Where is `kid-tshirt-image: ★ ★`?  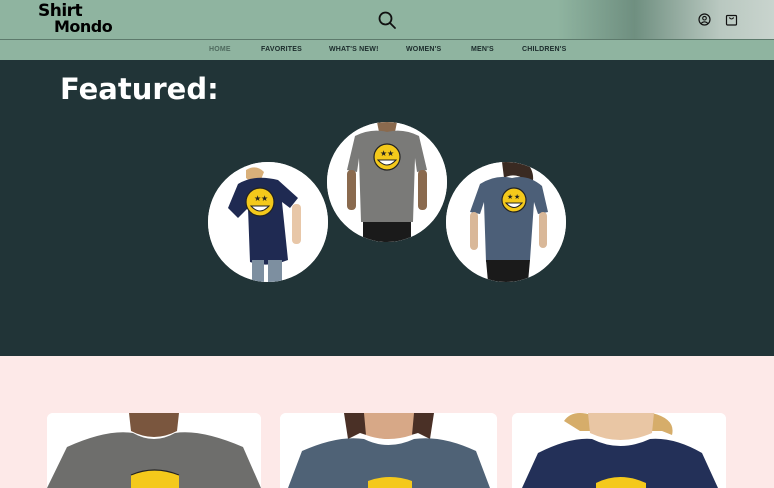
kid-tshirt-image: ★ ★ is located at coordinates (268, 222).